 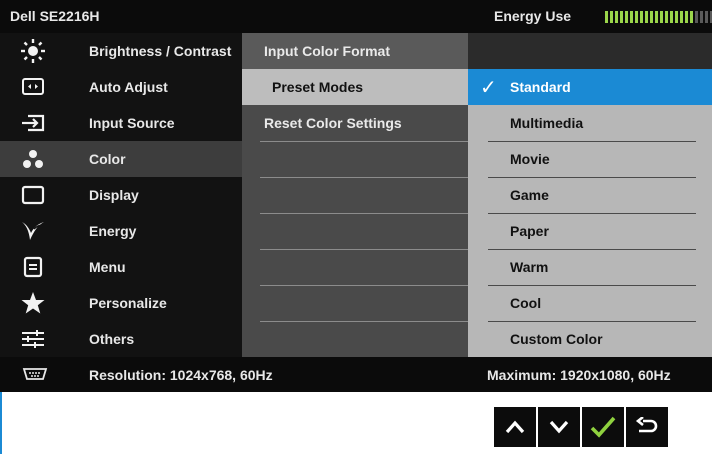 I want to click on preset-option-label: Warm, so click(x=529, y=267).